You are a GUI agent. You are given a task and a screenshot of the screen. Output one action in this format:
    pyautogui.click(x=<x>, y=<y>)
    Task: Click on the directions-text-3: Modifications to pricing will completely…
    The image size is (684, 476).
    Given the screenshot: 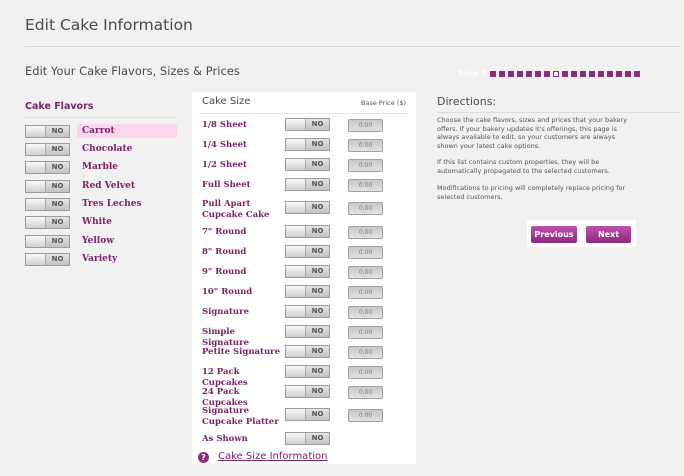 What is the action you would take?
    pyautogui.click(x=531, y=192)
    